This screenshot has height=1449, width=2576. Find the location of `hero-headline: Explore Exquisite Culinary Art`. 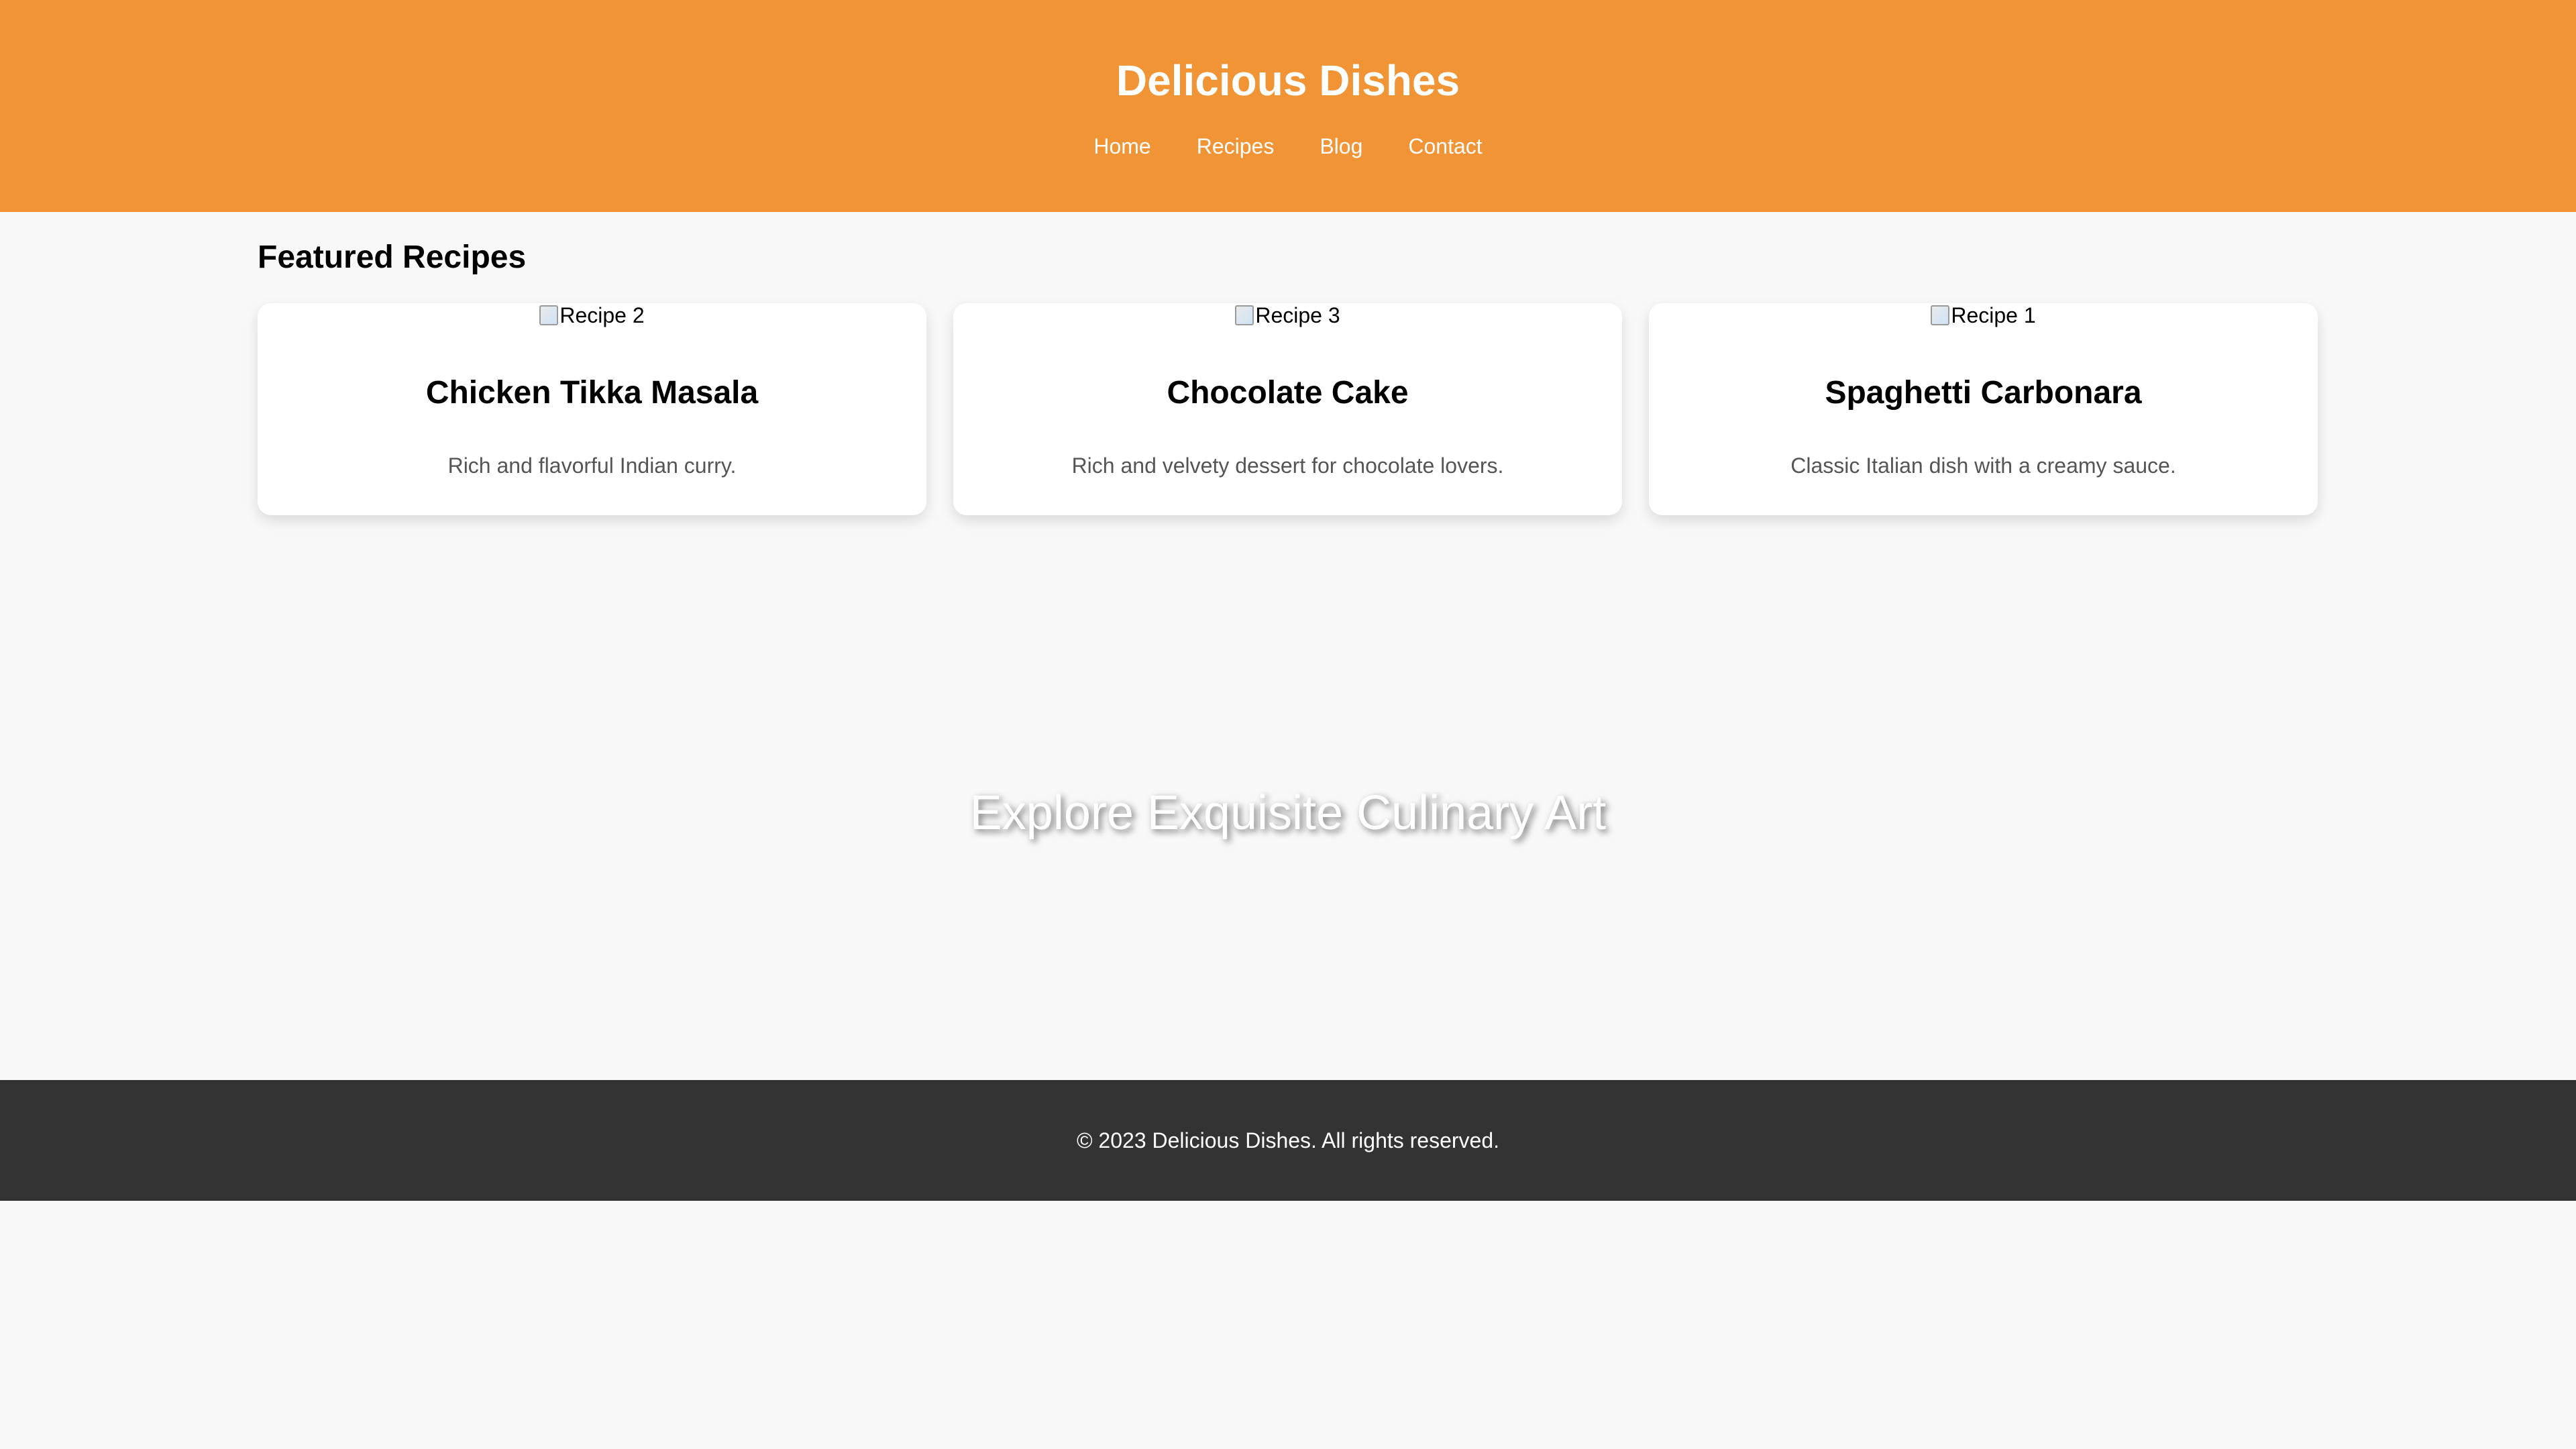

hero-headline: Explore Exquisite Culinary Art is located at coordinates (1288, 813).